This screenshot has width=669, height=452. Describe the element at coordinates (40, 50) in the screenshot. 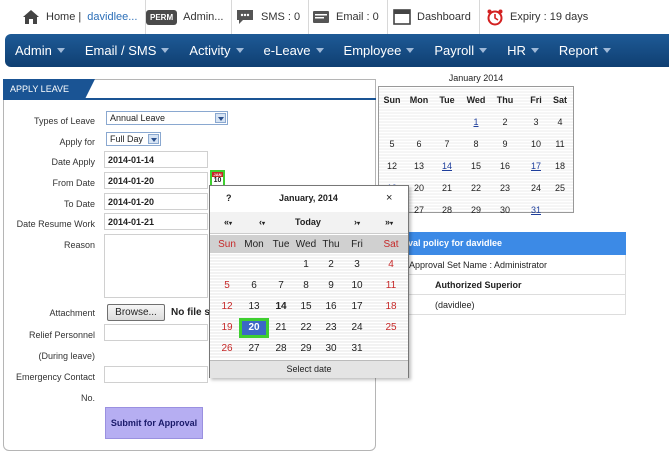

I see `nav-admin: Admin` at that location.